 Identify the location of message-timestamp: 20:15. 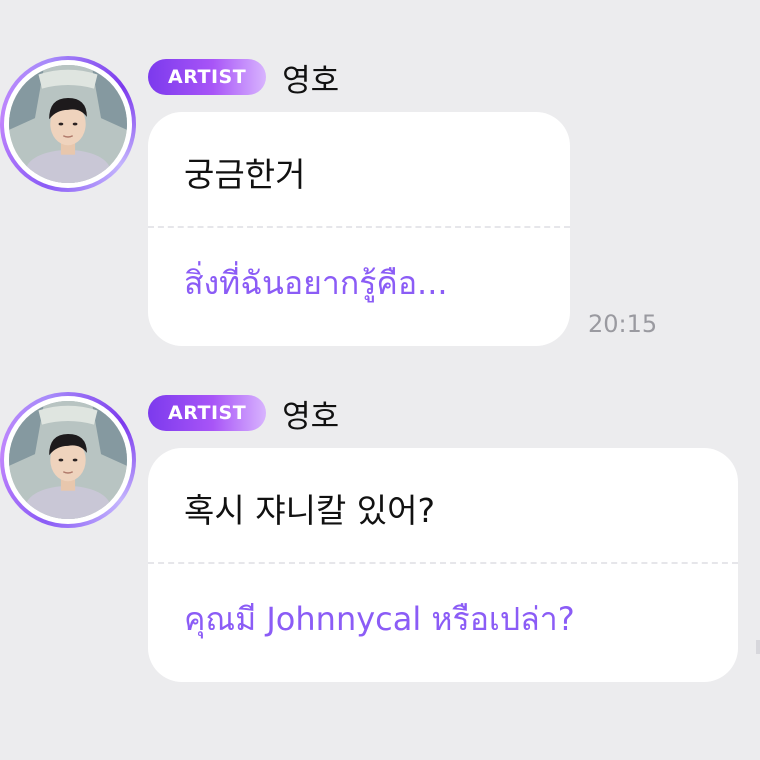
(623, 324).